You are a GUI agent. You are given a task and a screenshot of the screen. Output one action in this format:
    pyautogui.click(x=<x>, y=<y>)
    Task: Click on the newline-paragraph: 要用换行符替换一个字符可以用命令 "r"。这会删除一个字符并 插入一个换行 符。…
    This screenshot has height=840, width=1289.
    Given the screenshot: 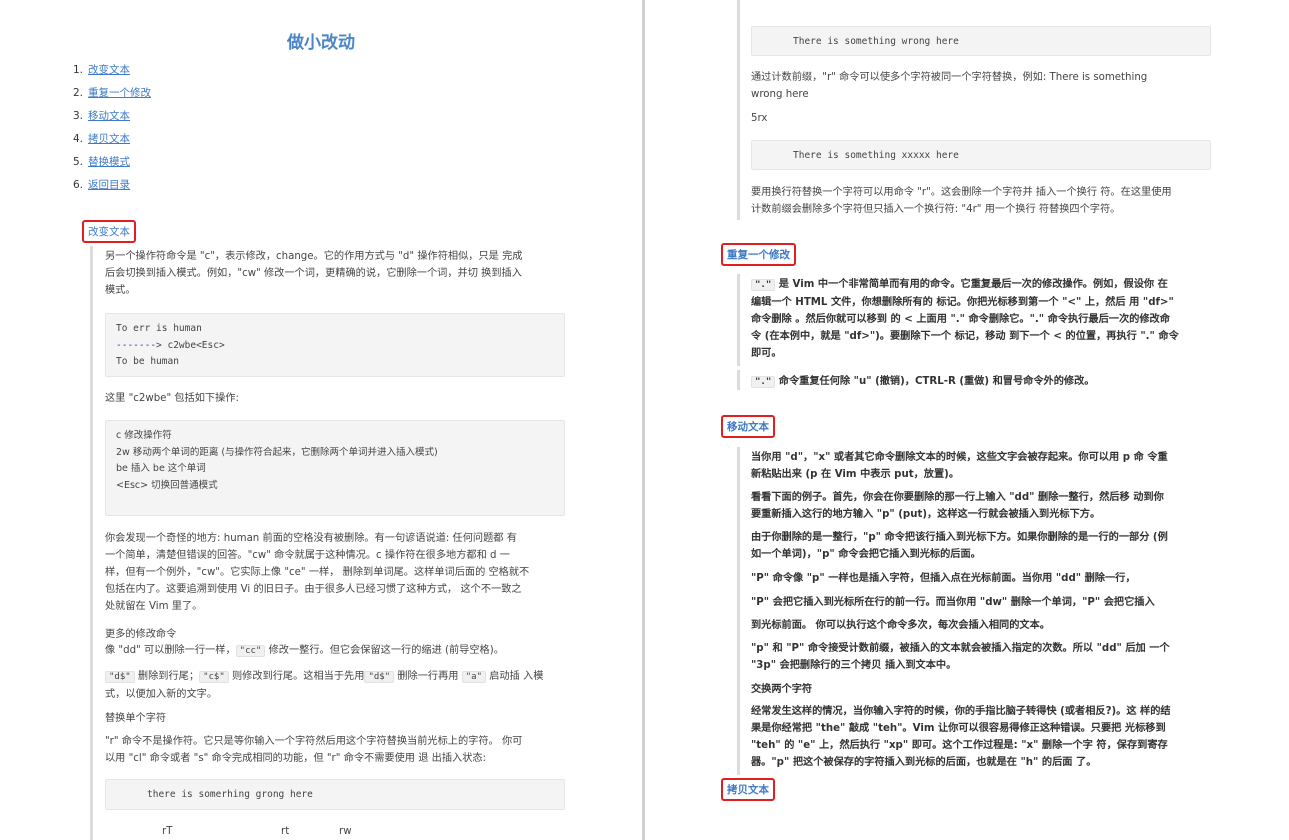 What is the action you would take?
    pyautogui.click(x=961, y=201)
    